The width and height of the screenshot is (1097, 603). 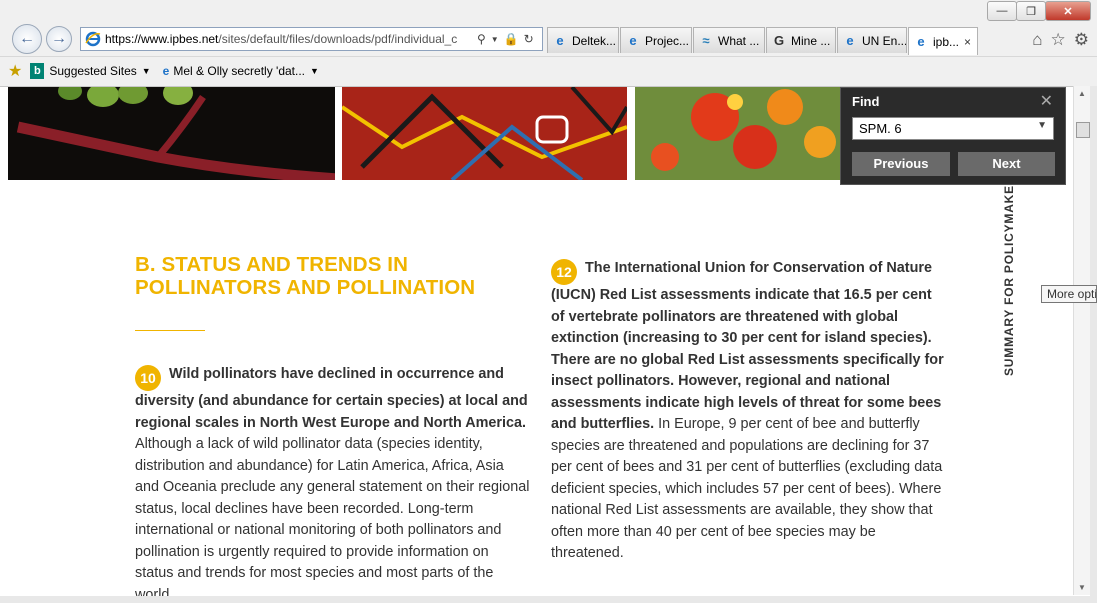 What do you see at coordinates (1081, 340) in the screenshot?
I see `vertical-scrollbar: ▲ ▼` at bounding box center [1081, 340].